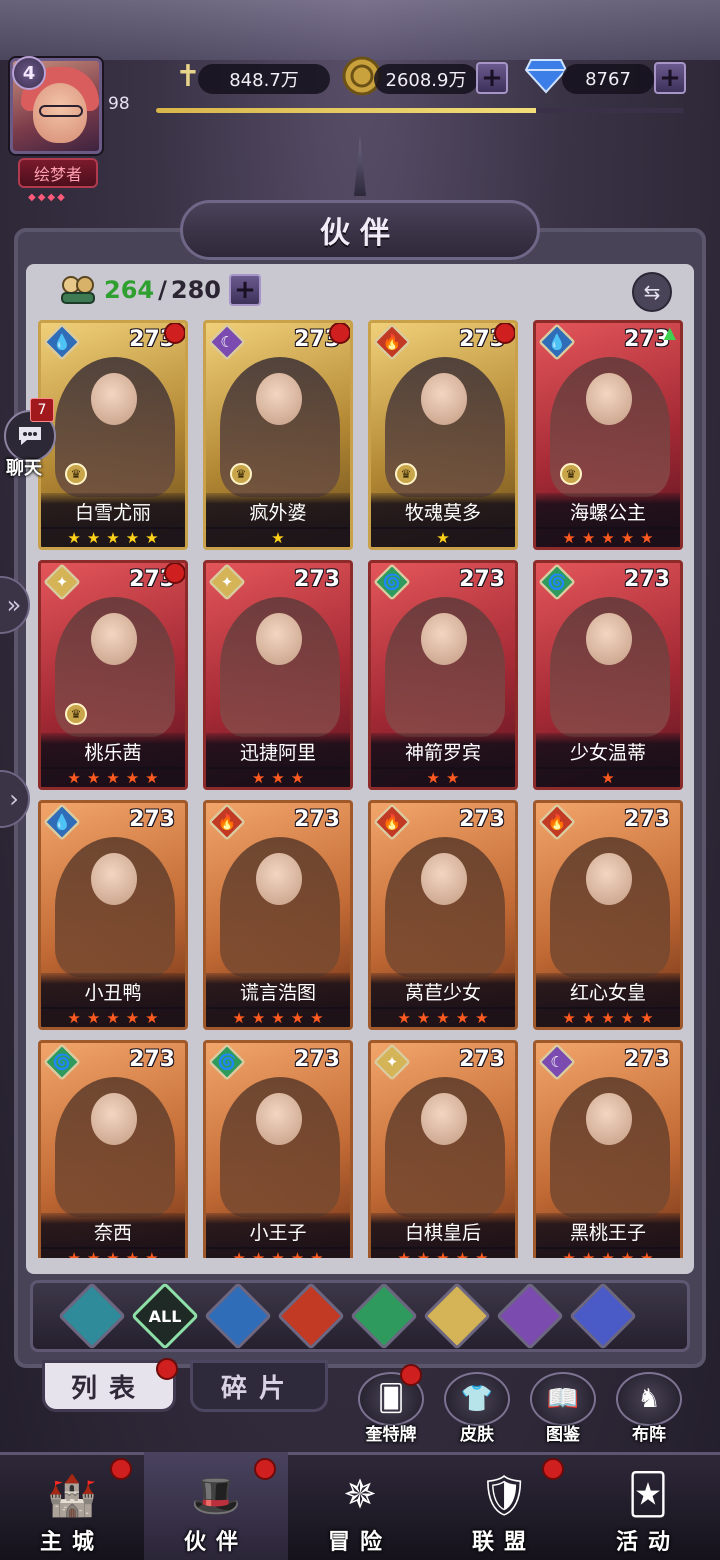 This screenshot has height=1560, width=720. Describe the element at coordinates (426, 79) in the screenshot. I see `gold-value: 2608.9万` at that location.